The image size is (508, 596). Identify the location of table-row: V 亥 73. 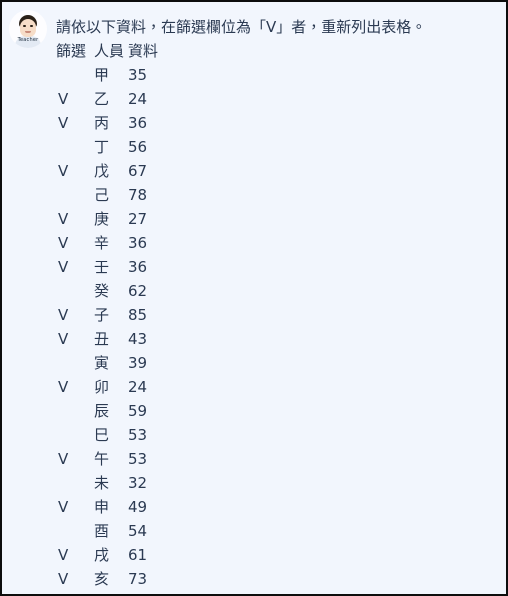
(122, 579).